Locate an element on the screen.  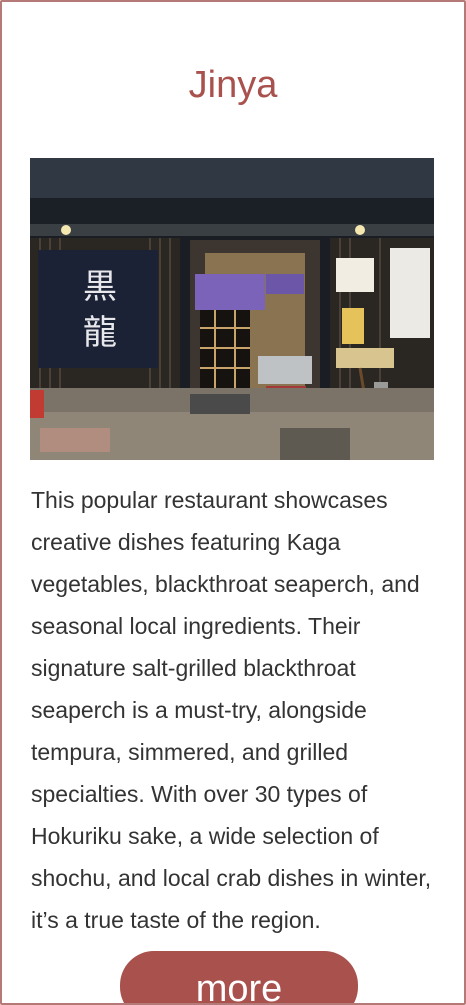
more-button-label: more is located at coordinates (239, 986).